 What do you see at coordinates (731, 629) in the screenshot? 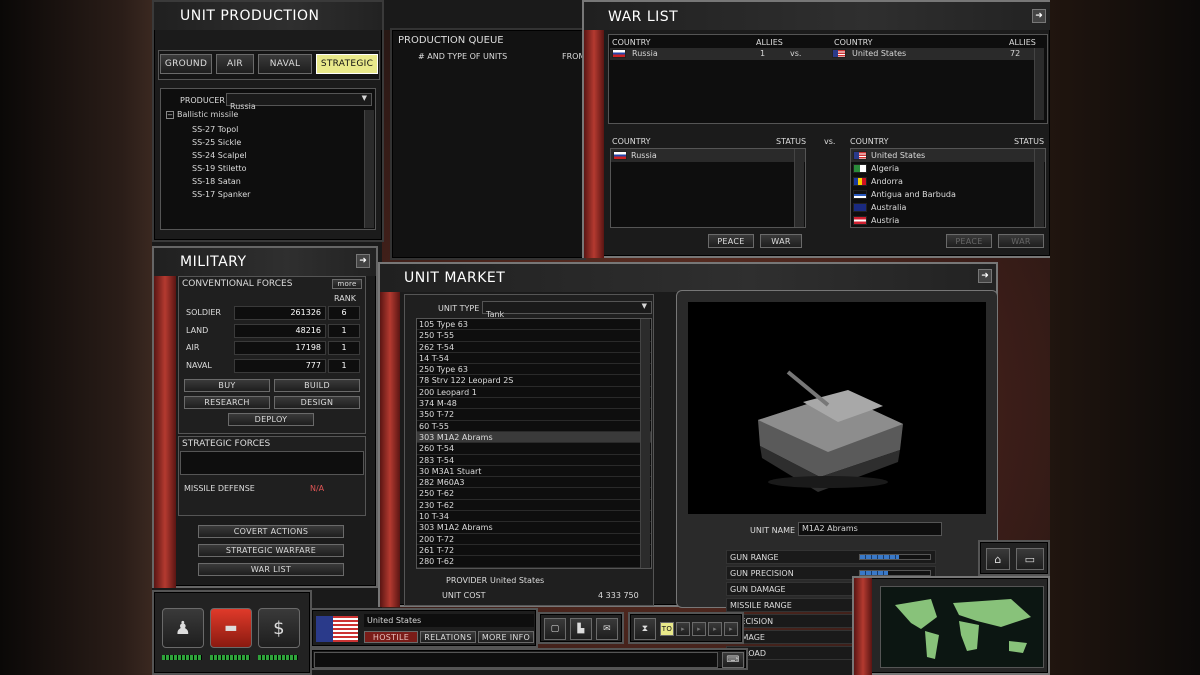
I see `speed-4-icon: ▸` at bounding box center [731, 629].